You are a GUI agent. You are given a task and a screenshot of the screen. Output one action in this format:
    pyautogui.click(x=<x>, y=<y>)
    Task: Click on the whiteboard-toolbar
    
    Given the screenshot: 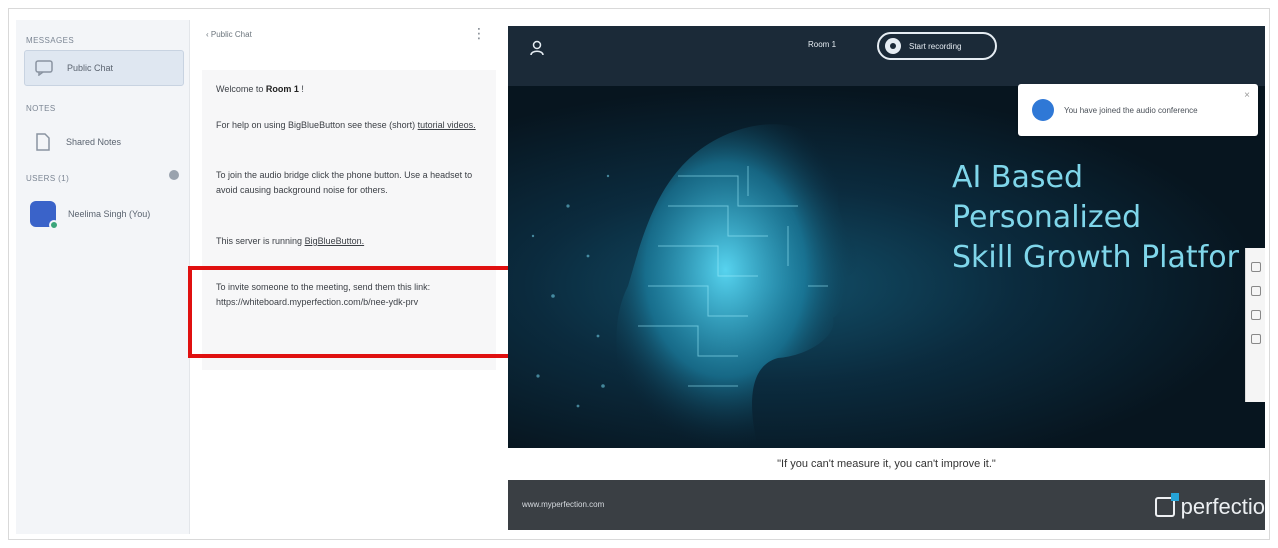 What is the action you would take?
    pyautogui.click(x=1255, y=325)
    